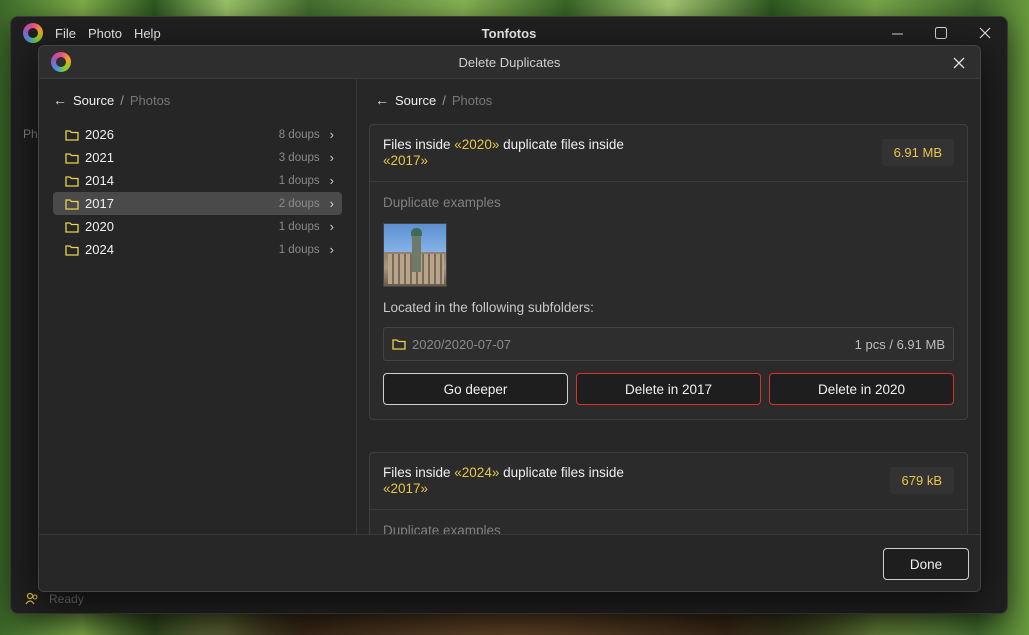 This screenshot has width=1029, height=635. Describe the element at coordinates (99, 180) in the screenshot. I see `folder-name: 2014` at that location.